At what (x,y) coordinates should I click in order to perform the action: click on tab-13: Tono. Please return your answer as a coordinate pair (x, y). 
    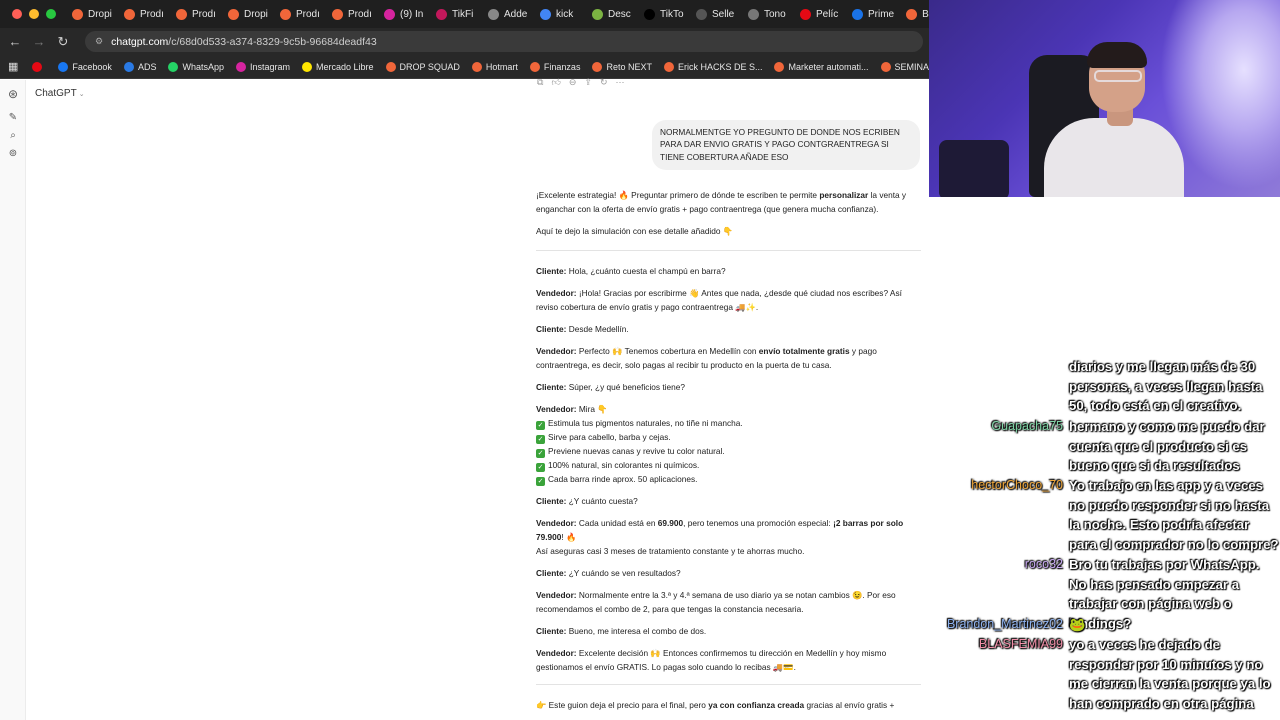
    Looking at the image, I should click on (768, 14).